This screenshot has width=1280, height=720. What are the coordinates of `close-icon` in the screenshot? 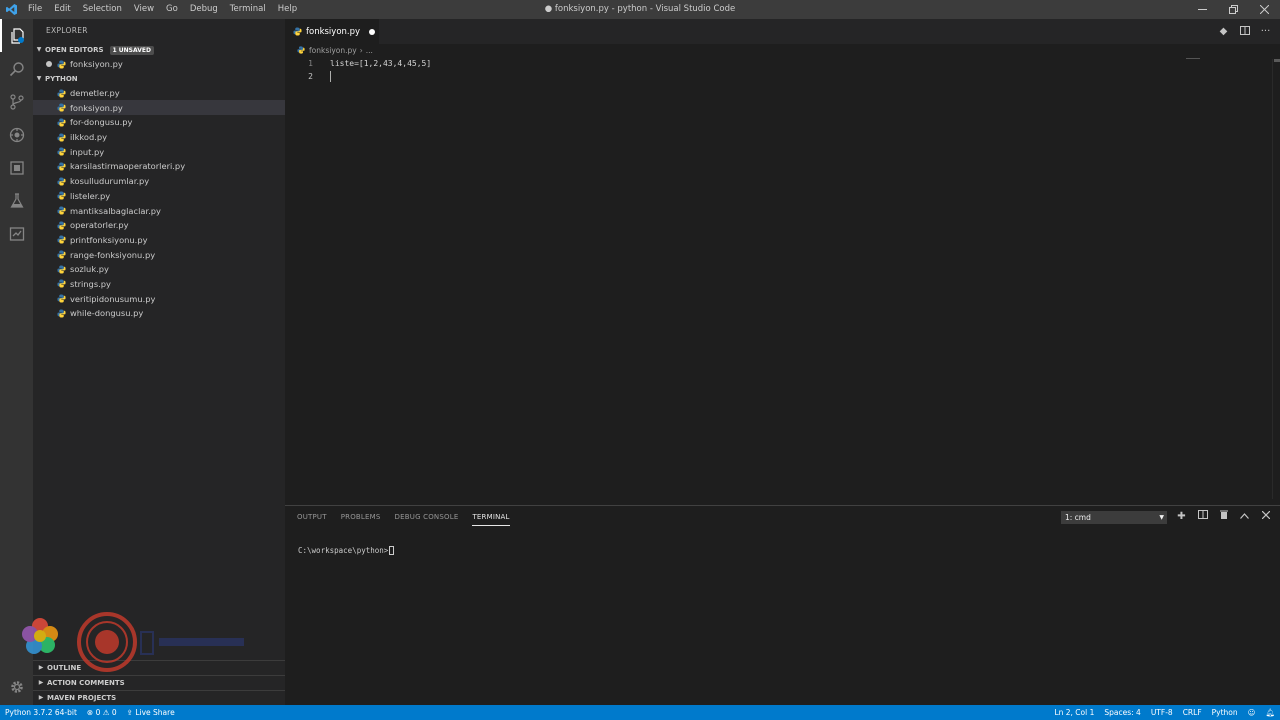 It's located at (1264, 9).